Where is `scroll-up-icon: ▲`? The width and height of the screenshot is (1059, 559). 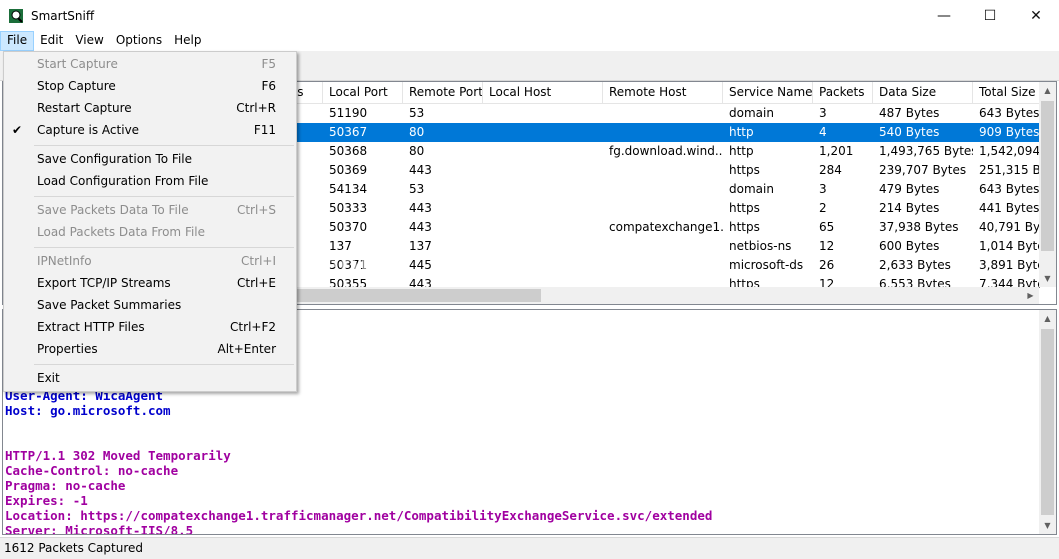
scroll-up-icon: ▲ is located at coordinates (1047, 90).